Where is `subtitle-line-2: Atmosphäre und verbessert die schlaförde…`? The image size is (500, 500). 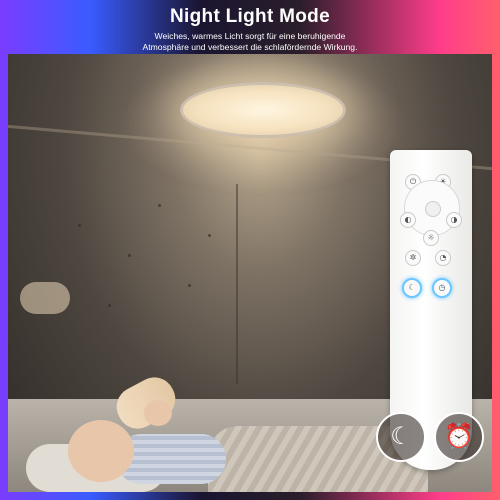 subtitle-line-2: Atmosphäre und verbessert die schlaförde… is located at coordinates (250, 47).